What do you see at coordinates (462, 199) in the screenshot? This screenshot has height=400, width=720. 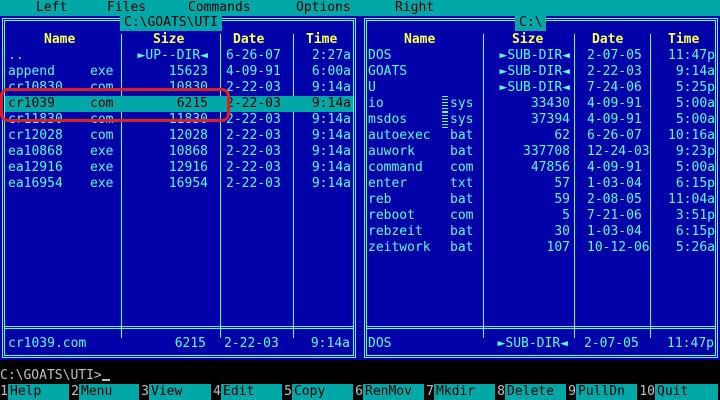 I see `file-extension: bat` at bounding box center [462, 199].